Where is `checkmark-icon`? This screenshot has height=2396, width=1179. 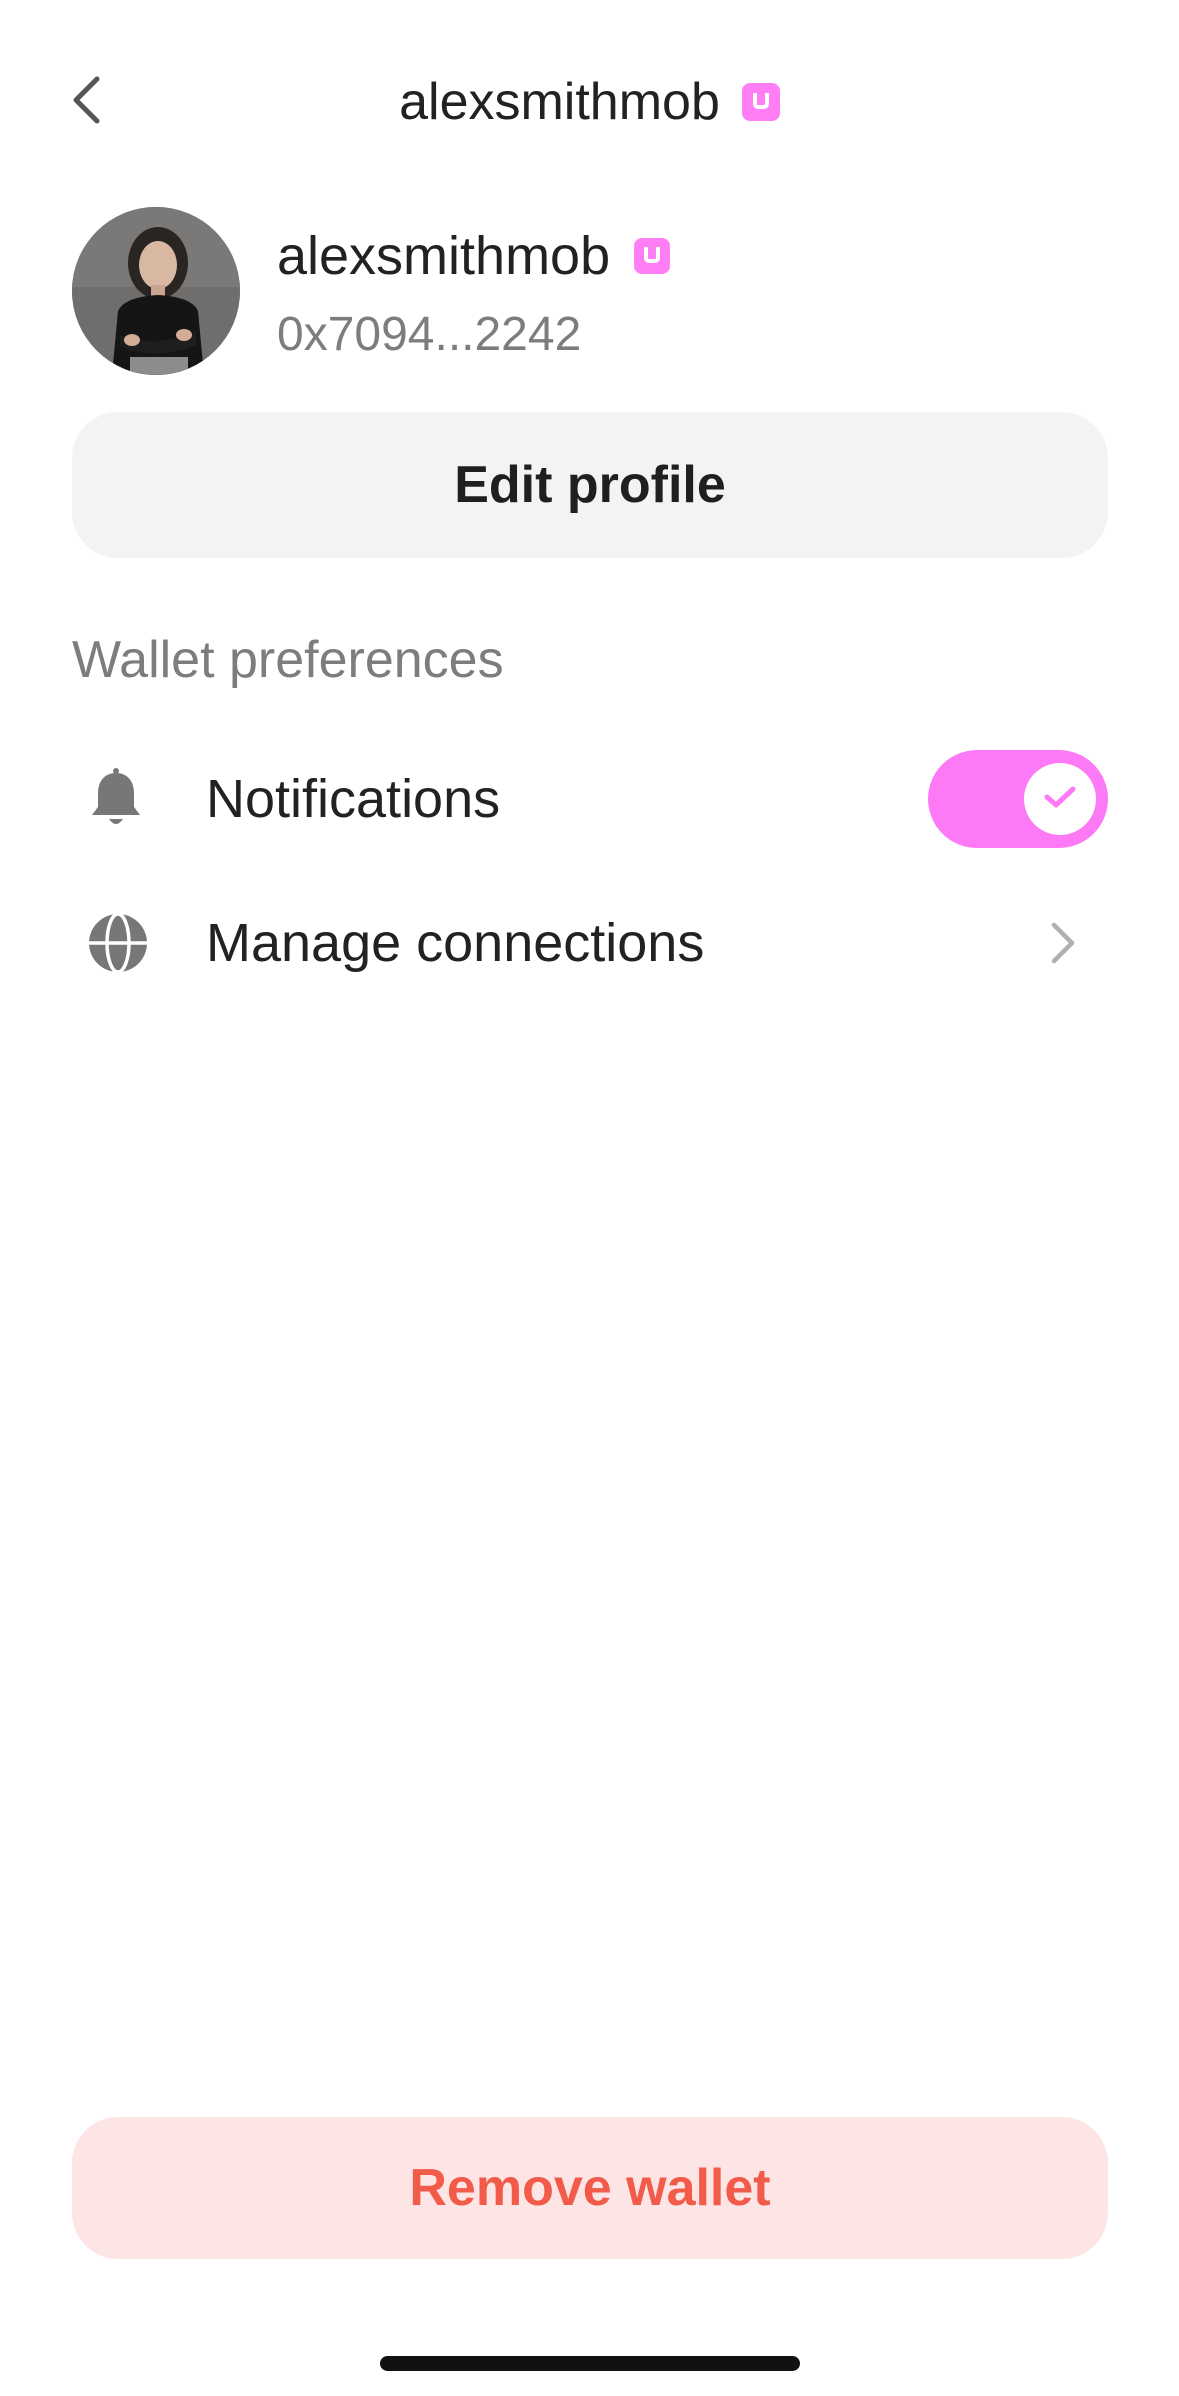 checkmark-icon is located at coordinates (1060, 799).